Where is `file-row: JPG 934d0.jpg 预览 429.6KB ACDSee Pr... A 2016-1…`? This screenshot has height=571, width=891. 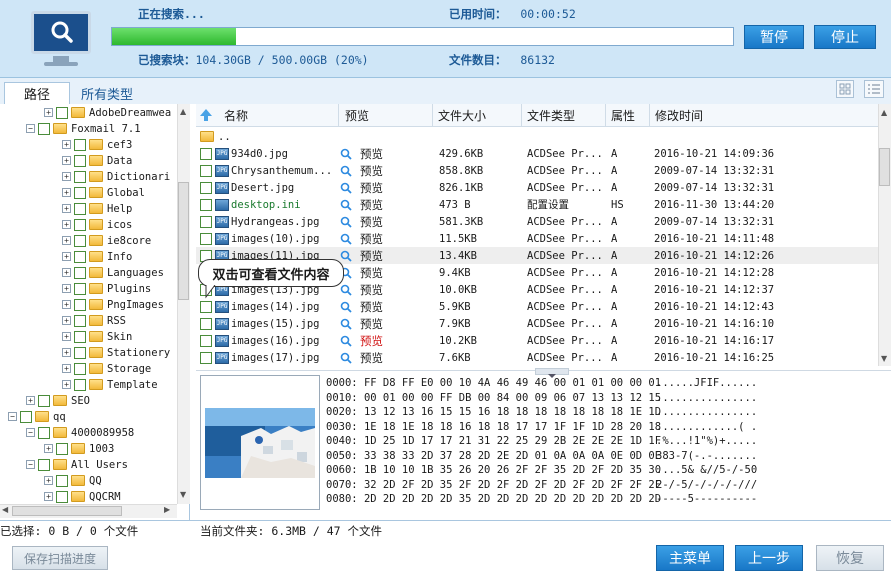
file-row: JPG 934d0.jpg 预览 429.6KB ACDSee Pr... A 2016-1… is located at coordinates (537, 153).